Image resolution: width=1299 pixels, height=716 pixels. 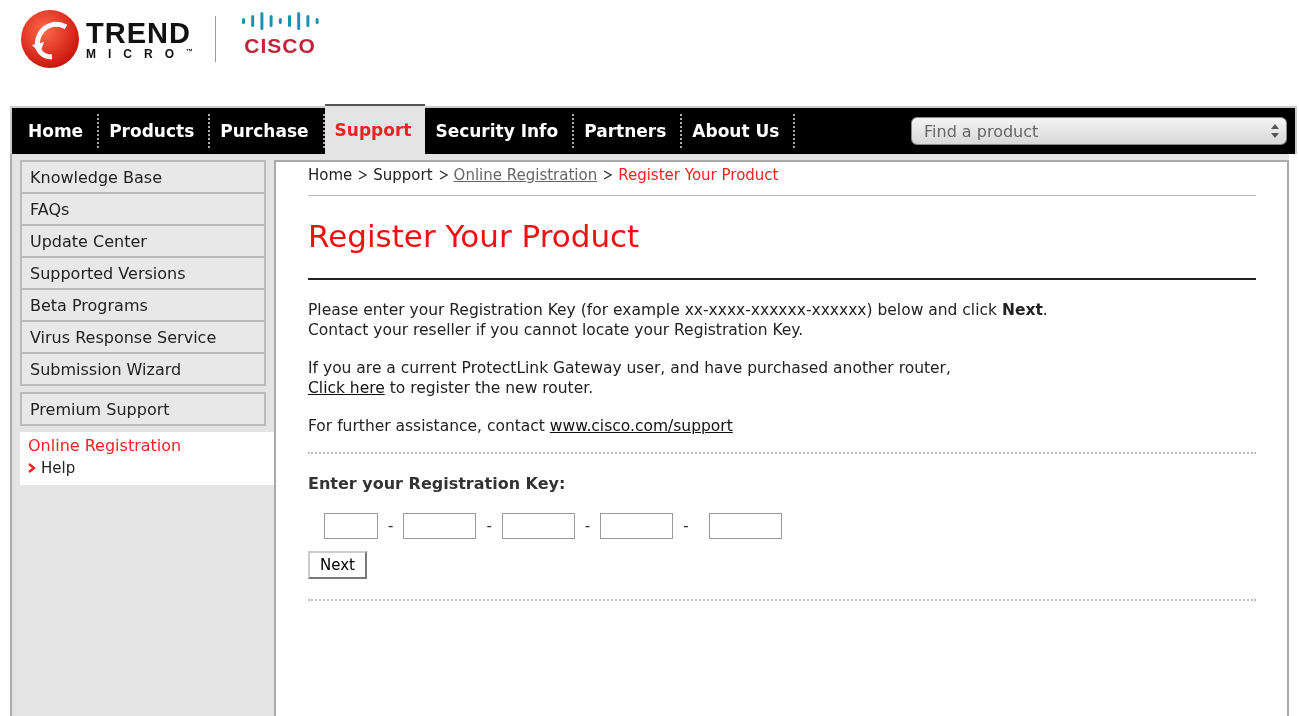 I want to click on nav-tab: Products, so click(x=155, y=131).